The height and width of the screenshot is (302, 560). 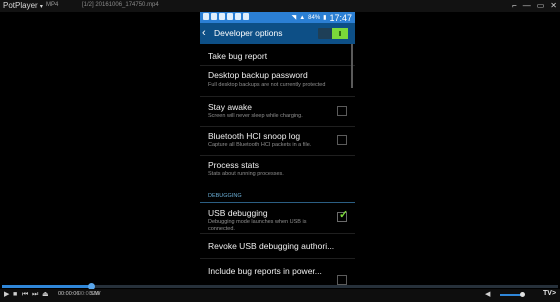 I want to click on seek-progress, so click(x=46, y=286).